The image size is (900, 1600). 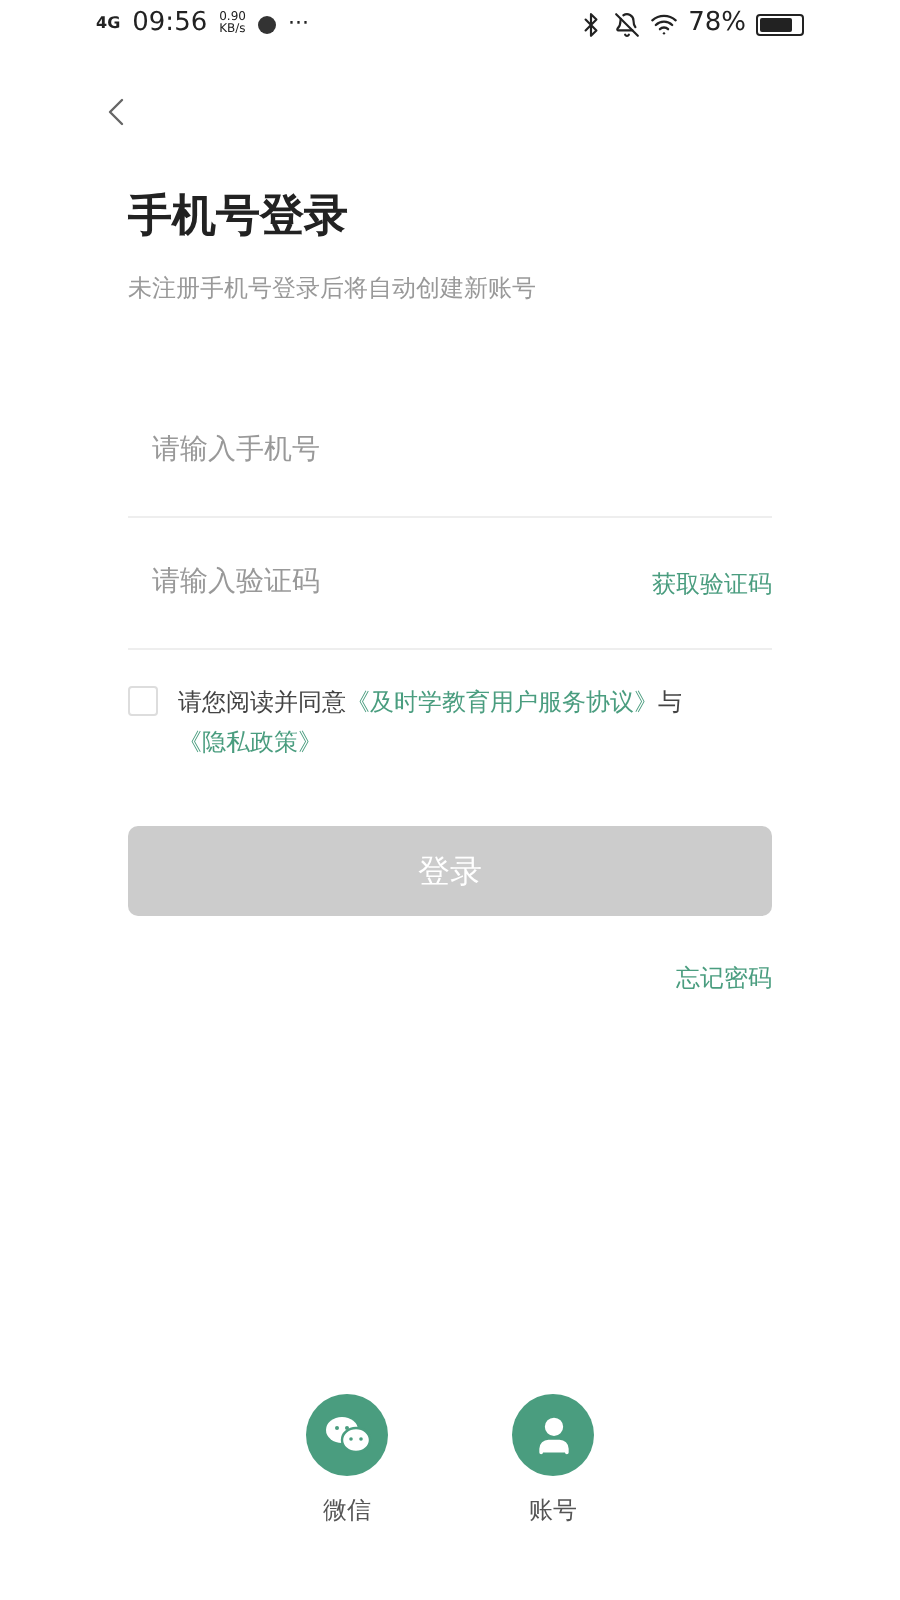 What do you see at coordinates (347, 1511) in the screenshot?
I see `login-option-label: 微信` at bounding box center [347, 1511].